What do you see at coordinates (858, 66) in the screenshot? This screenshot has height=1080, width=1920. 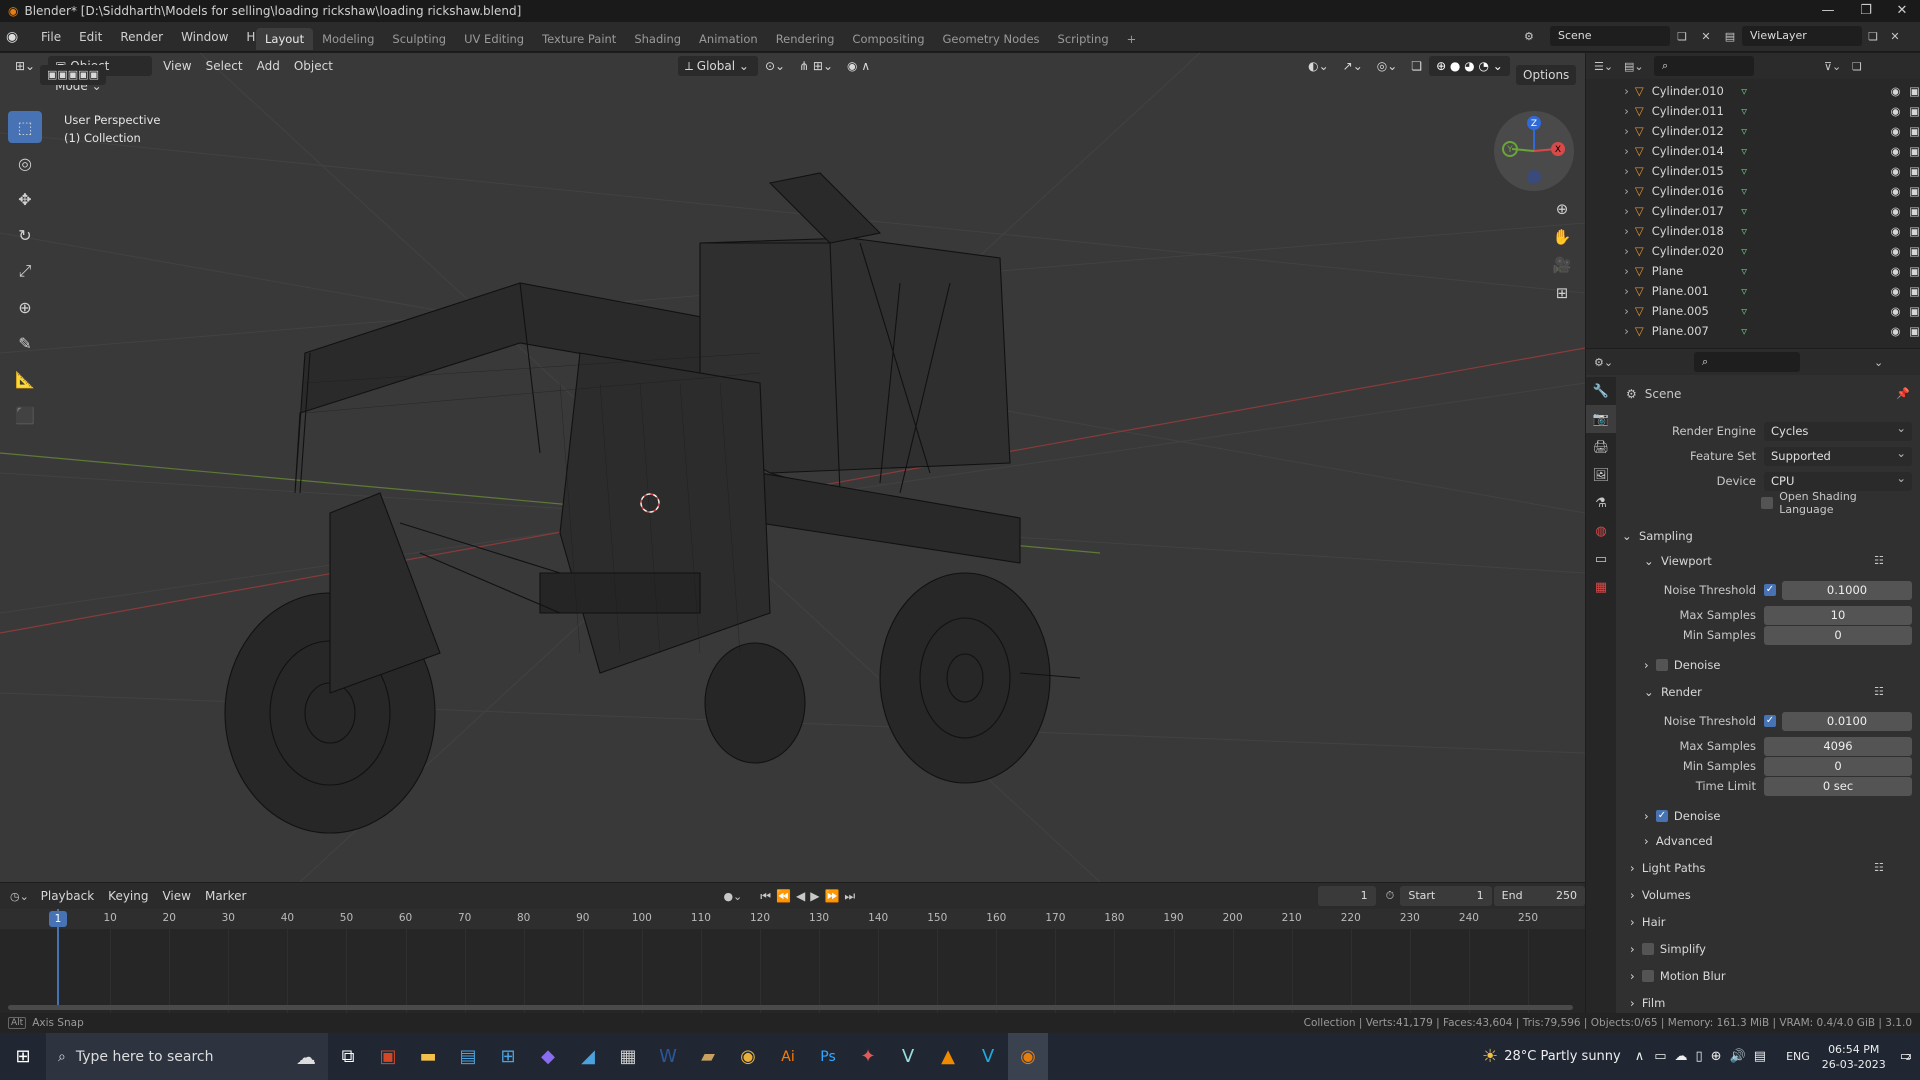 I see `proportional-edit-icon: ◉ ∧` at bounding box center [858, 66].